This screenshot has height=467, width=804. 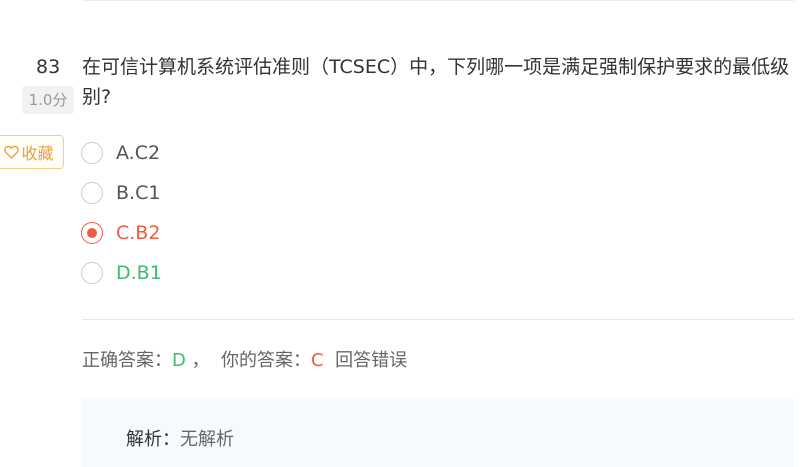 I want to click on option-c: C.B2, so click(x=120, y=233).